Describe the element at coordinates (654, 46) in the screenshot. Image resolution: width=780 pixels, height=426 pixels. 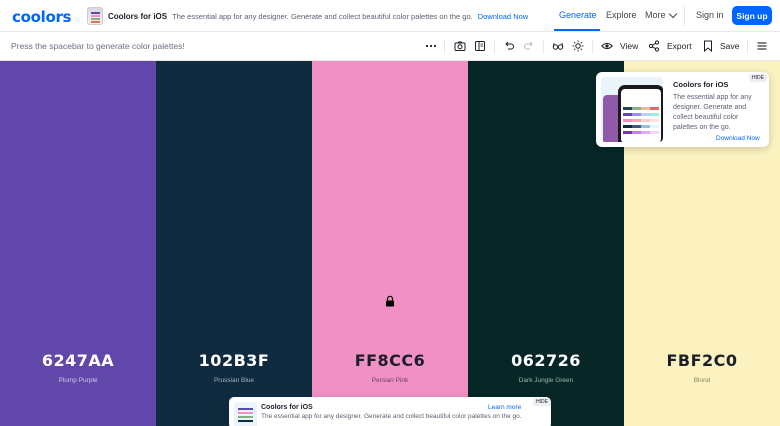
I see `share-icon` at that location.